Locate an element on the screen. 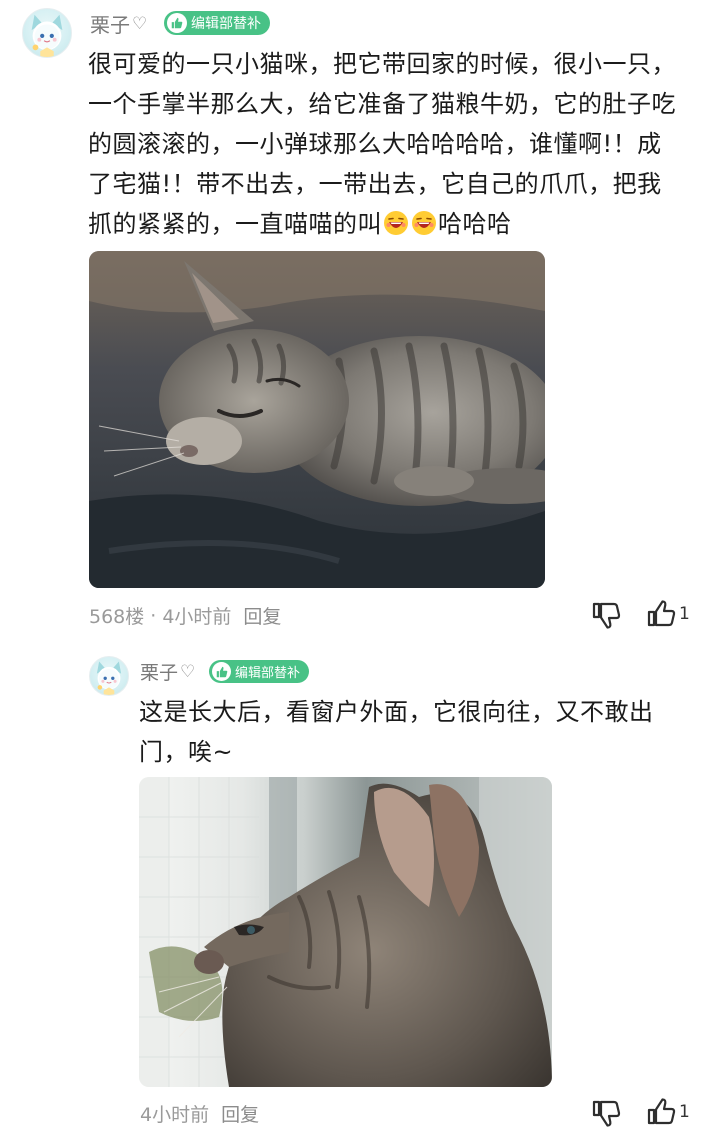  comment-meta: 568楼 · 4小时前 回复 is located at coordinates (185, 615).